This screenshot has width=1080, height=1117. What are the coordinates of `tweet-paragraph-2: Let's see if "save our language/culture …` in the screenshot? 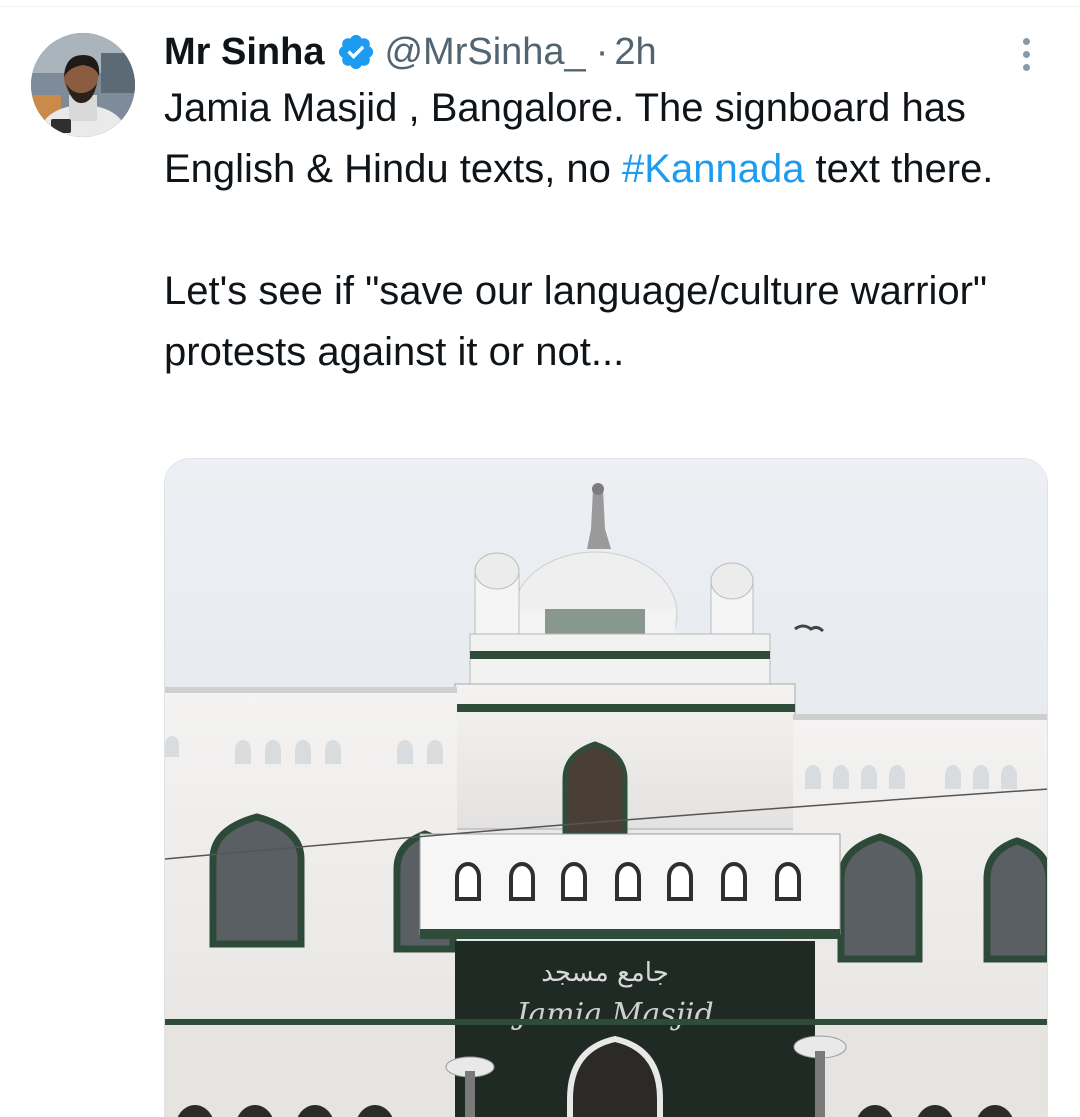 It's located at (576, 321).